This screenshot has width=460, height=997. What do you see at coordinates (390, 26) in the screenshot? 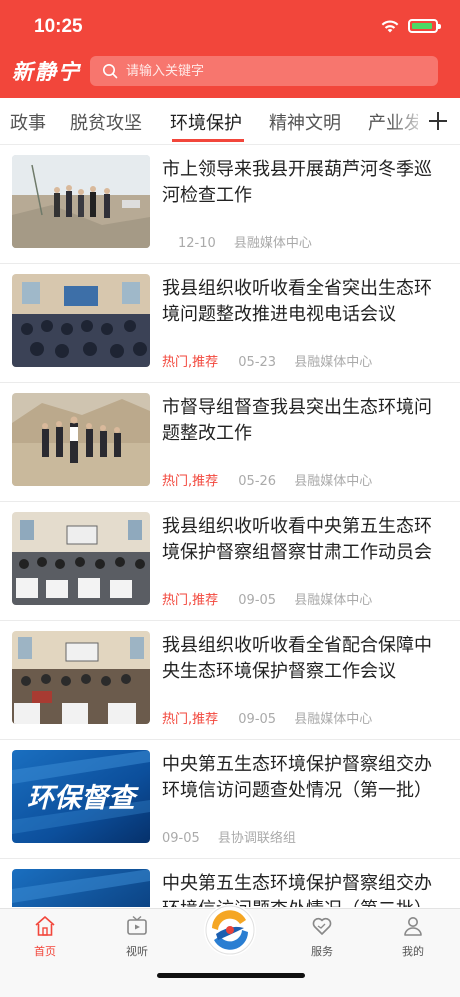
I see `wifi-icon` at bounding box center [390, 26].